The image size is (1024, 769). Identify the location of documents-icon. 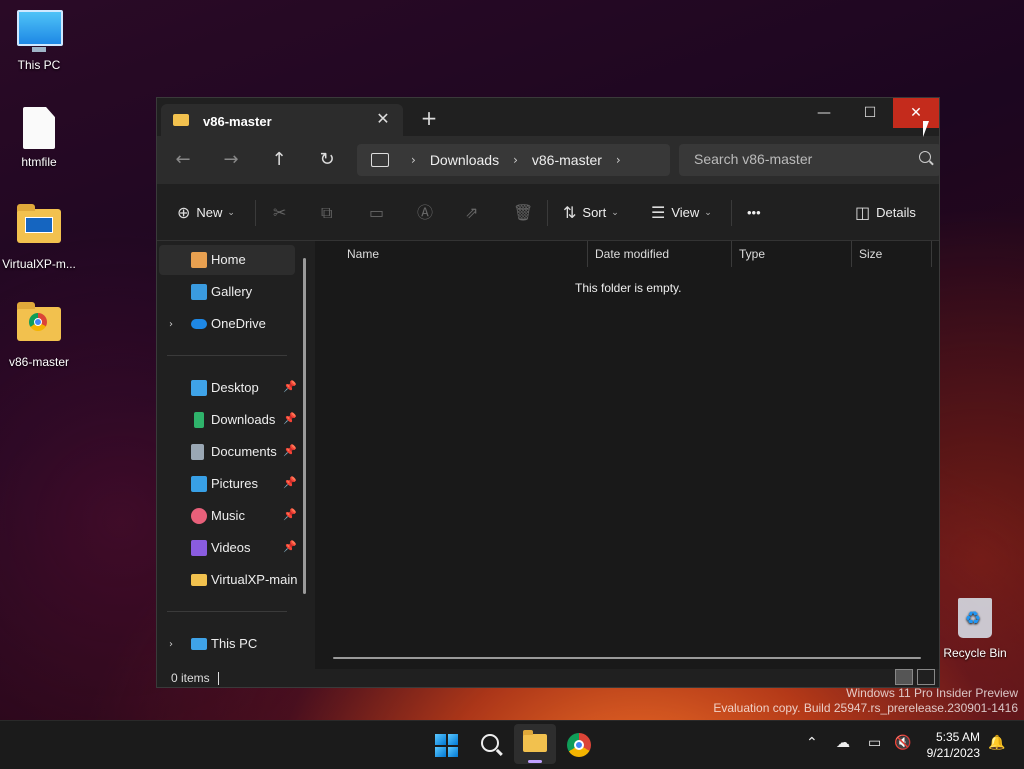
(197, 452).